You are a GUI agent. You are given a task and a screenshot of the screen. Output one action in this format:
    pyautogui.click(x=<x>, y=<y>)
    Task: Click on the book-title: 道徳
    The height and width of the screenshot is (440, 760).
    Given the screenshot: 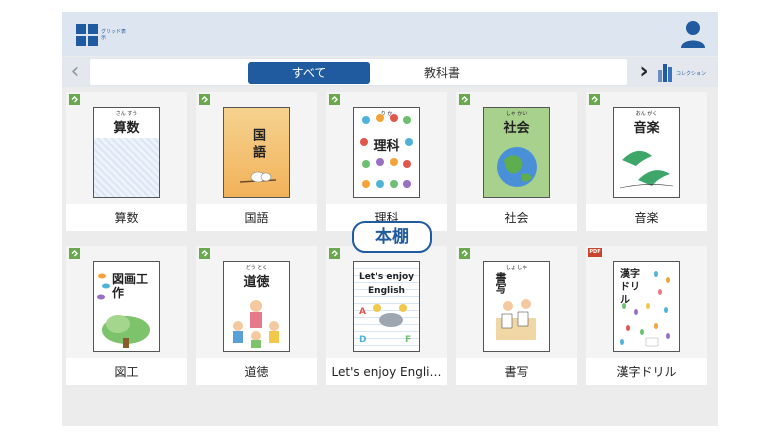 What is the action you would take?
    pyautogui.click(x=256, y=372)
    